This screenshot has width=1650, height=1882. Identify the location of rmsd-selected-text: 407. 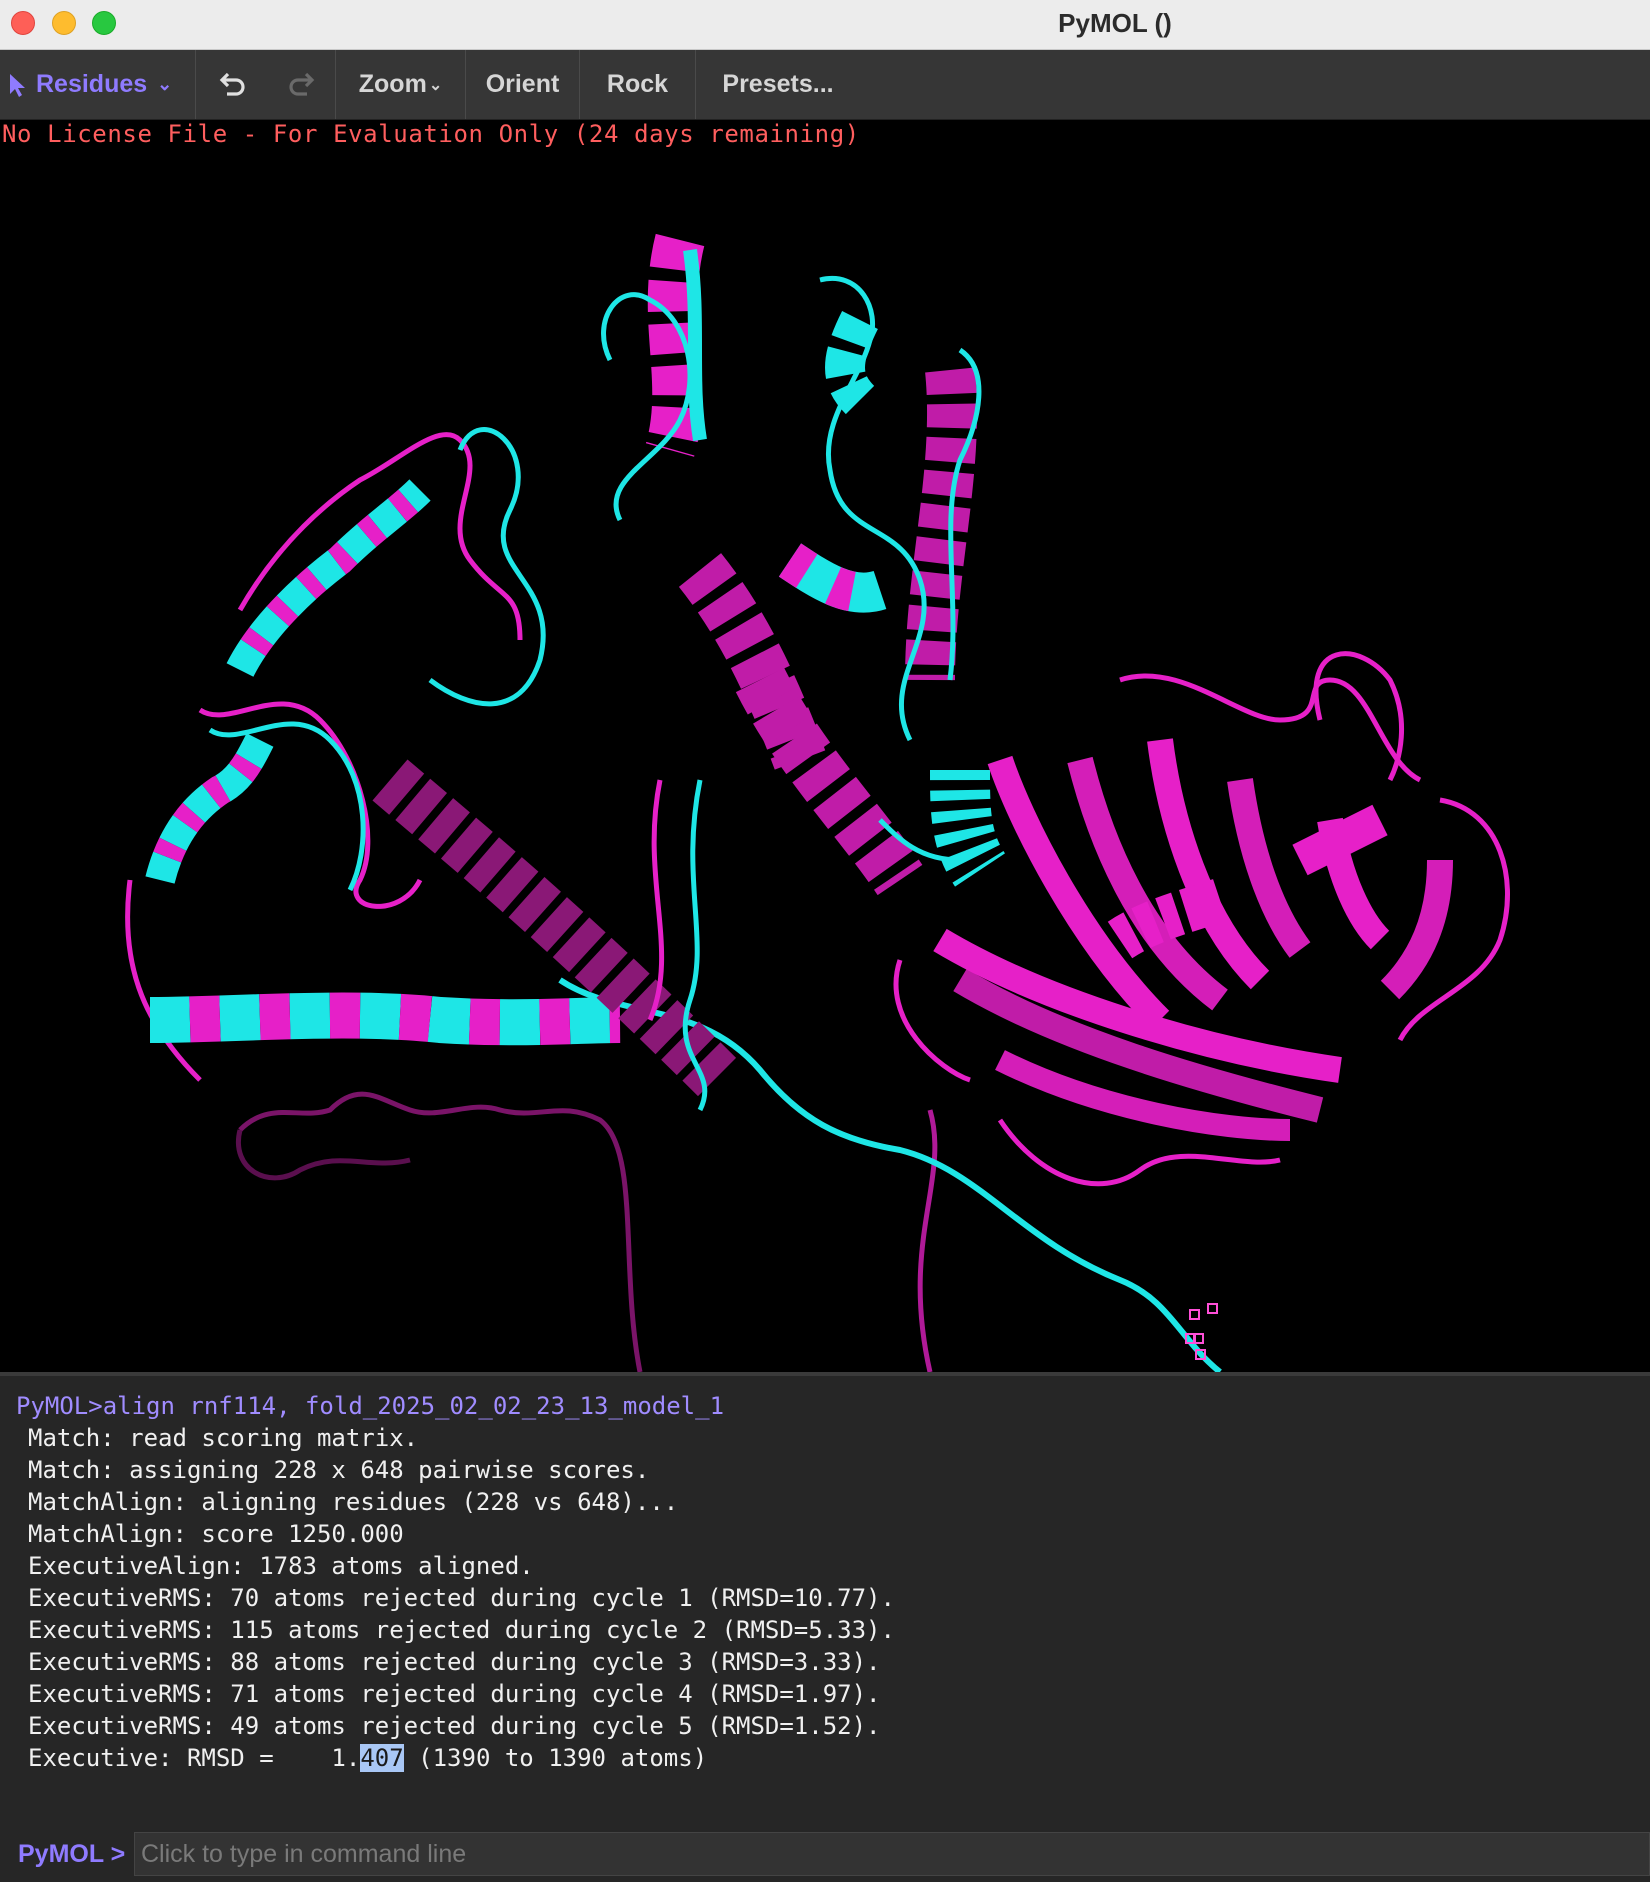
(382, 1758).